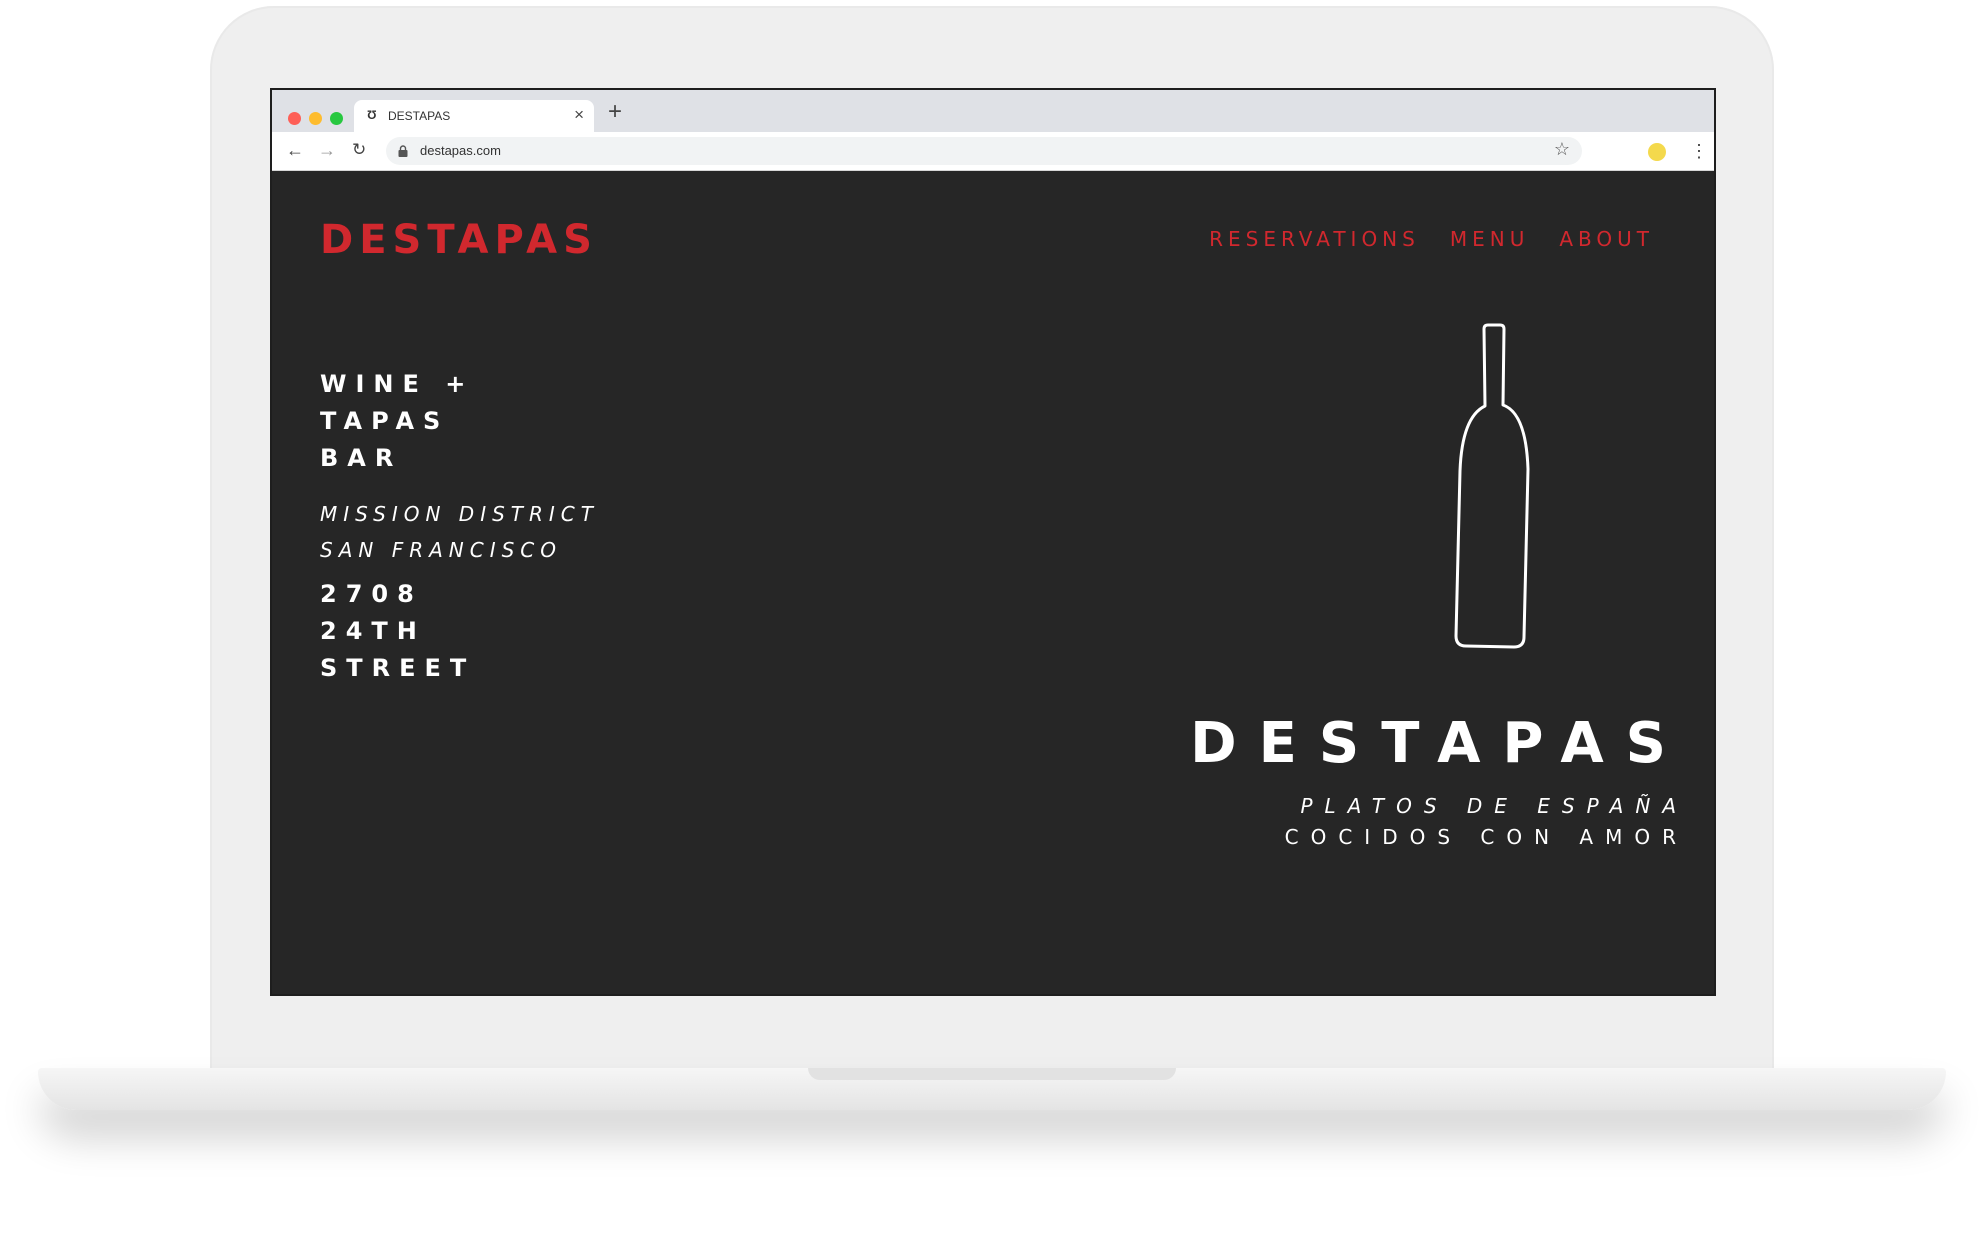  I want to click on hero-title: DESTAPAS, so click(1439, 743).